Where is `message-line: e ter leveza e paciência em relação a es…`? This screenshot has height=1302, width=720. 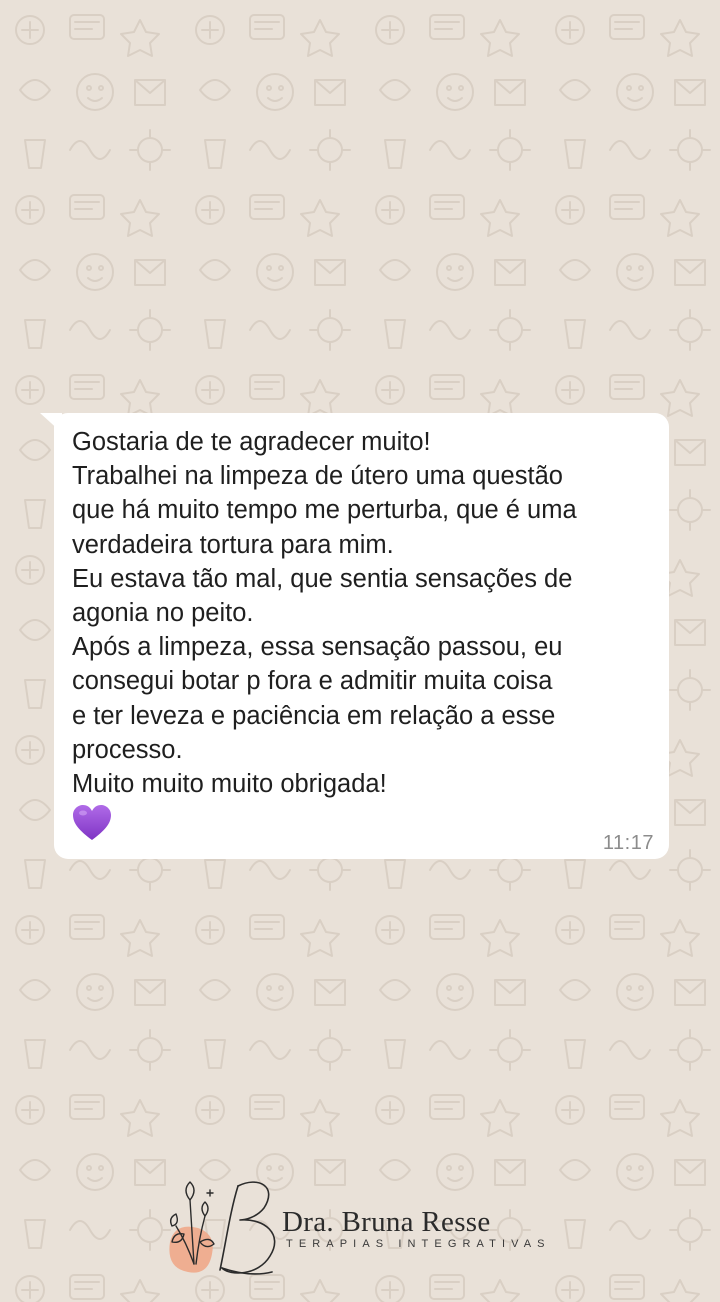 message-line: e ter leveza e paciência em relação a es… is located at coordinates (314, 715).